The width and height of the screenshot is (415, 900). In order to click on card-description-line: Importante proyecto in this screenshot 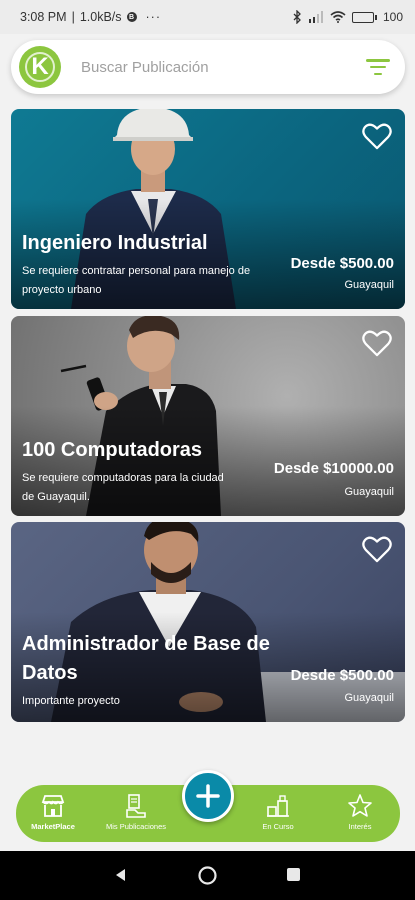, I will do `click(71, 701)`.